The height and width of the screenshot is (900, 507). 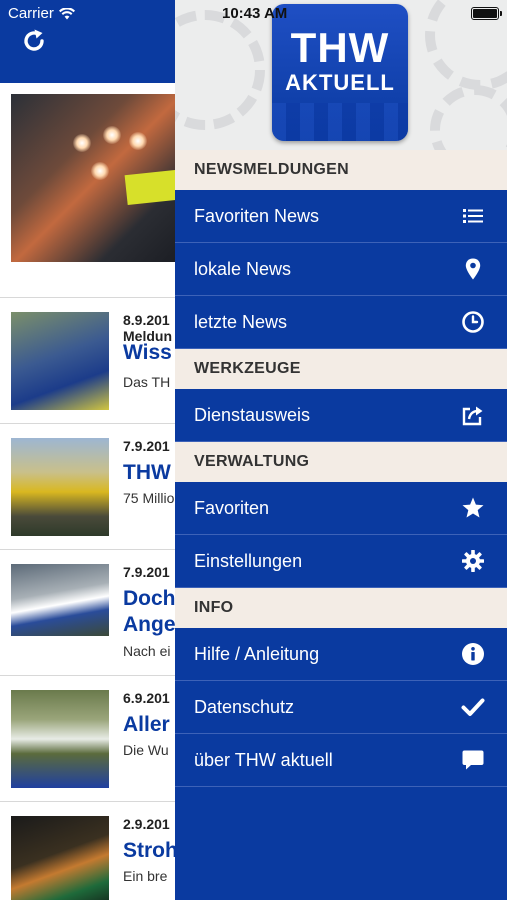 What do you see at coordinates (473, 322) in the screenshot?
I see `clock-icon` at bounding box center [473, 322].